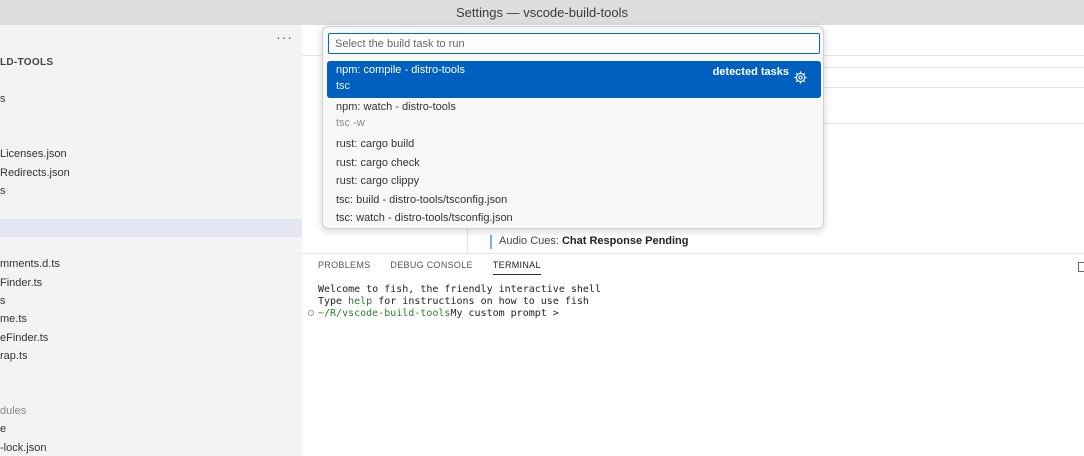  What do you see at coordinates (378, 181) in the screenshot?
I see `item-label: rust: cargo clippy` at bounding box center [378, 181].